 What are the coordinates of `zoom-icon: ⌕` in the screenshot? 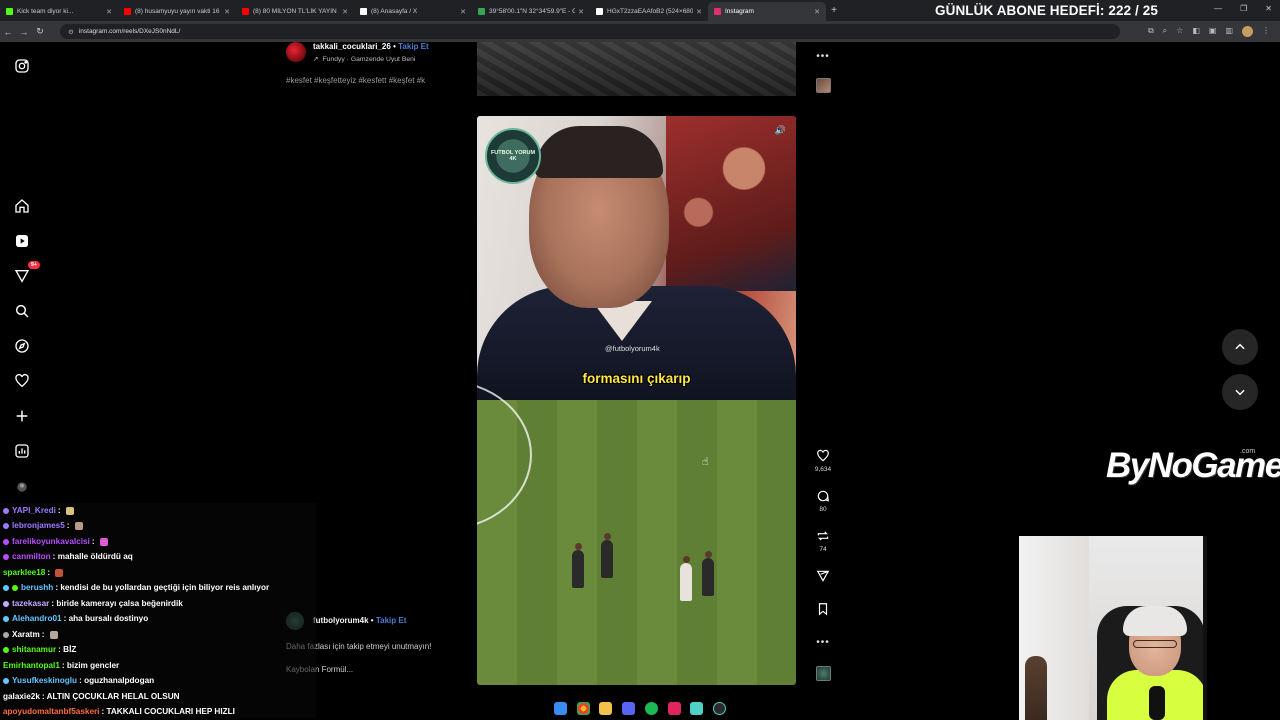 It's located at (1165, 31).